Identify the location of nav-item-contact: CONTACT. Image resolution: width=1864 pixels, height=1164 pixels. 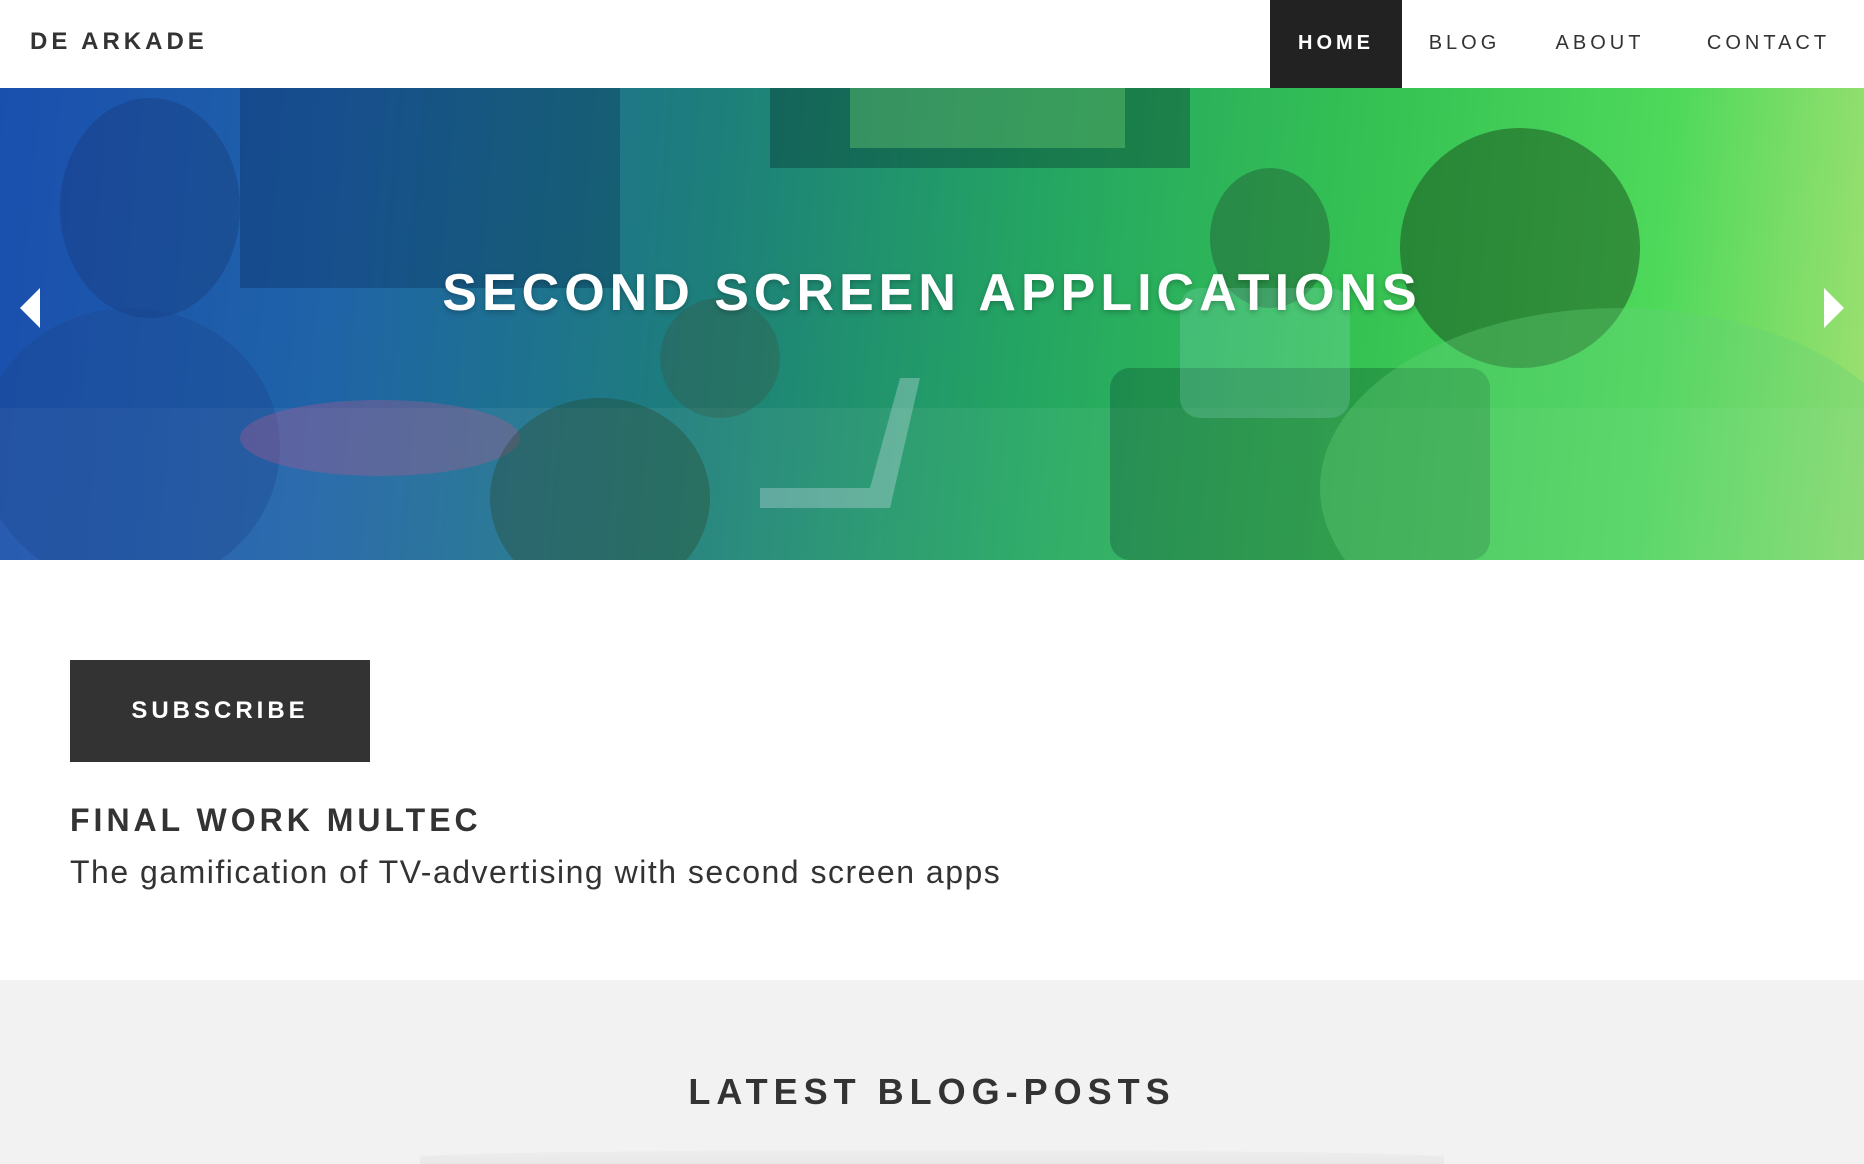
(1768, 44).